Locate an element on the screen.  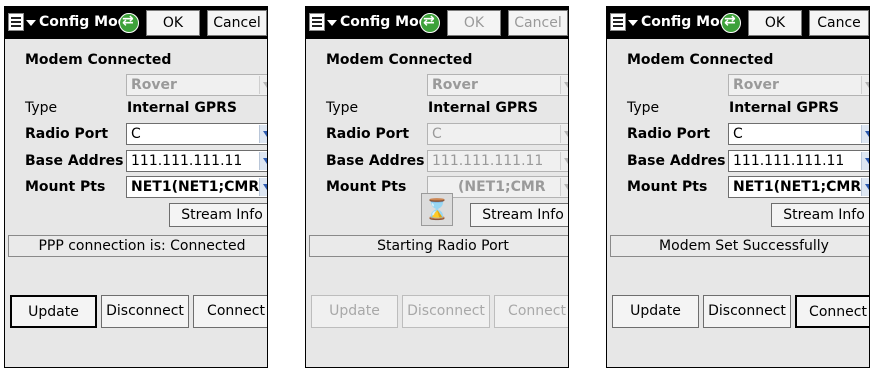
title-bar: Config Mod OK Cance is located at coordinates (738, 23).